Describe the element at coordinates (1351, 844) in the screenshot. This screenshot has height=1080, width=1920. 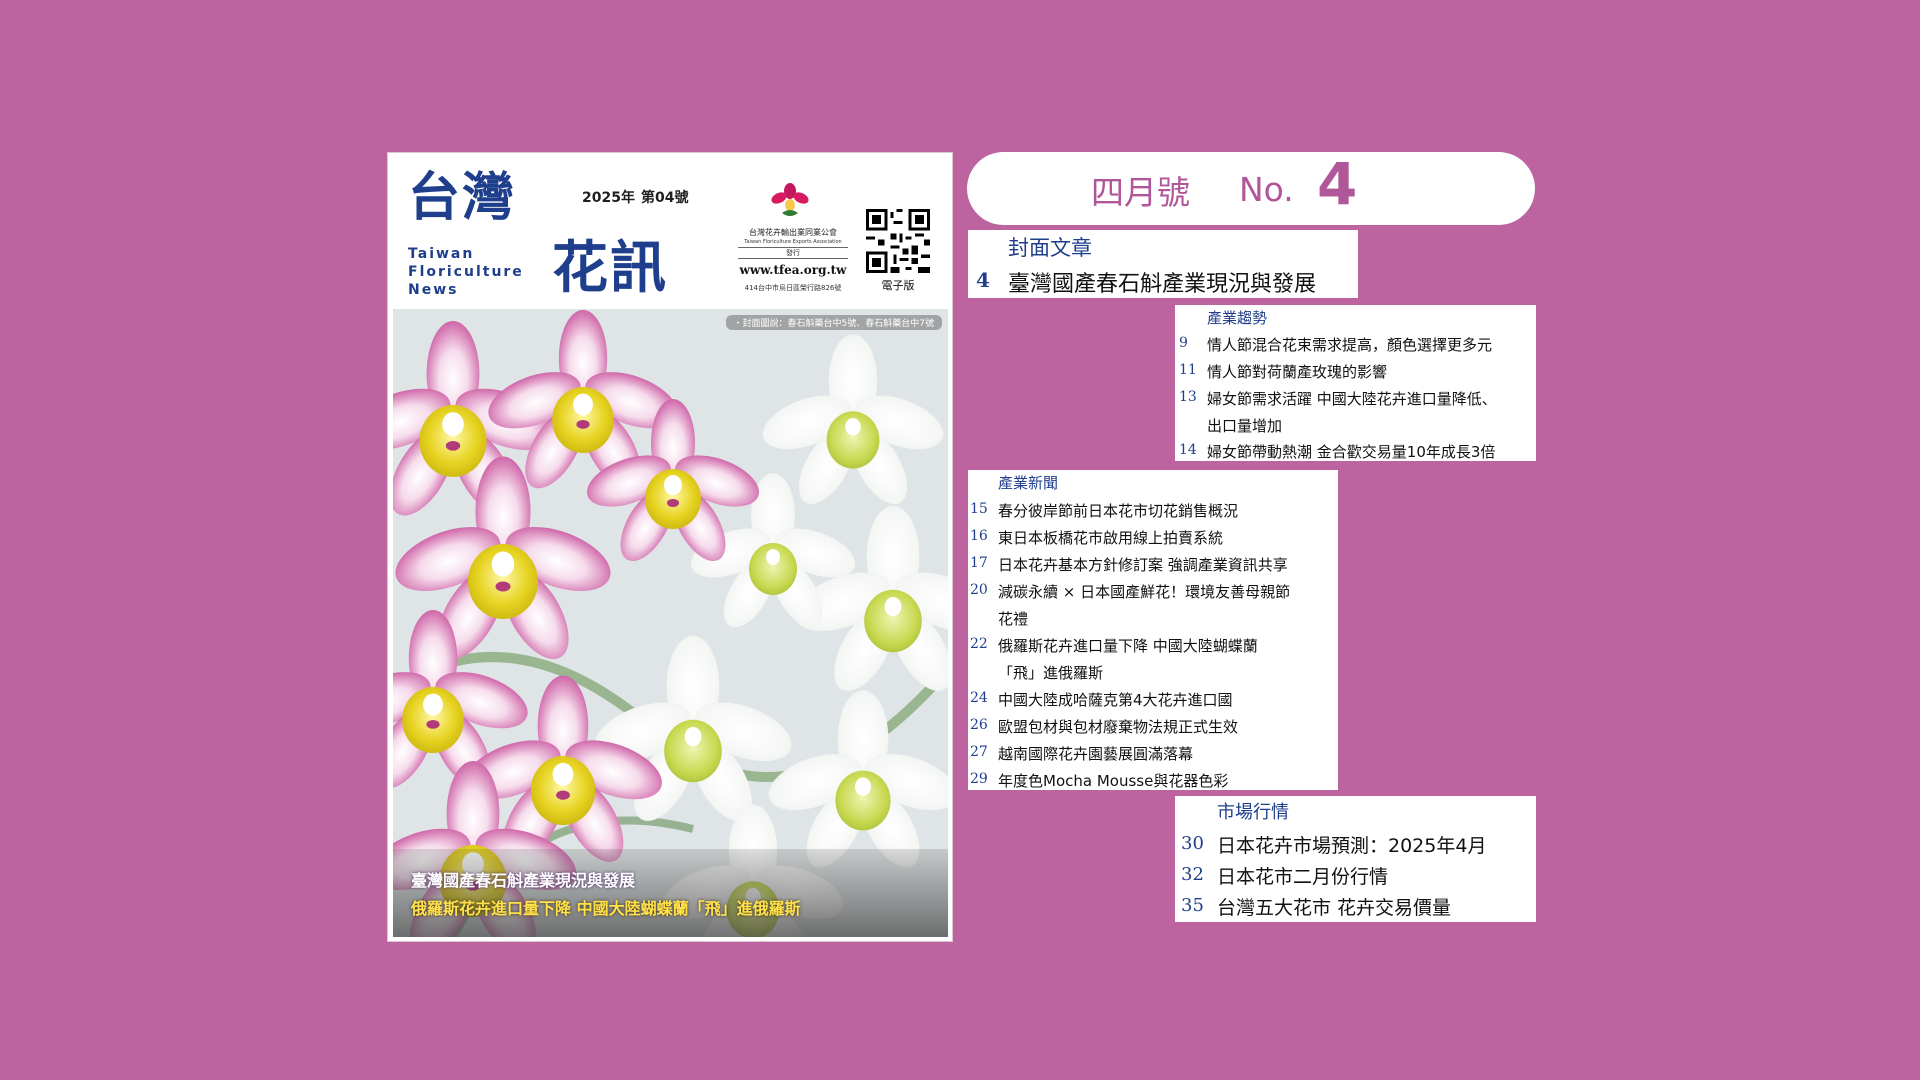
I see `toc-entry: 日本花卉市場預測：2025年4月` at that location.